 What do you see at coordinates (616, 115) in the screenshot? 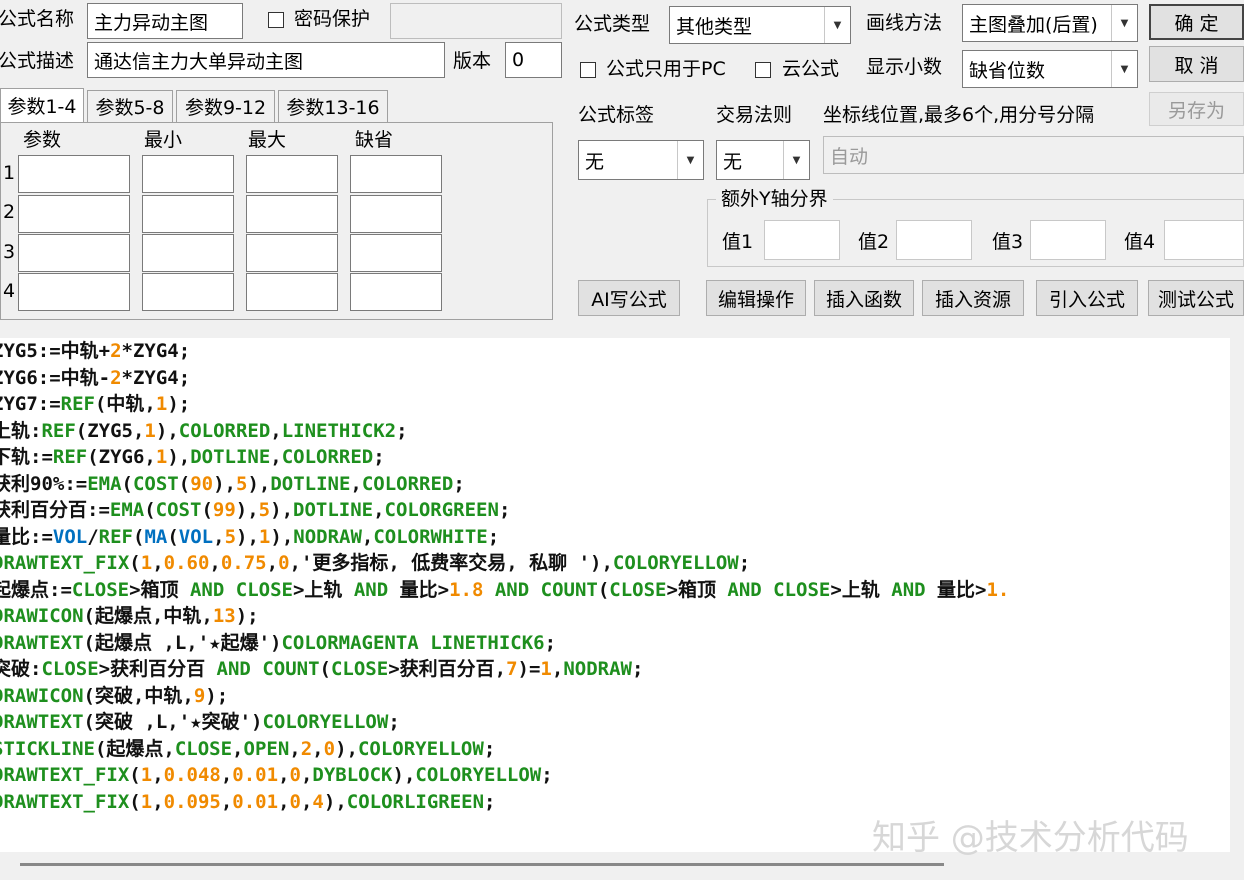
I see `formula-tag-label: 公式标签` at bounding box center [616, 115].